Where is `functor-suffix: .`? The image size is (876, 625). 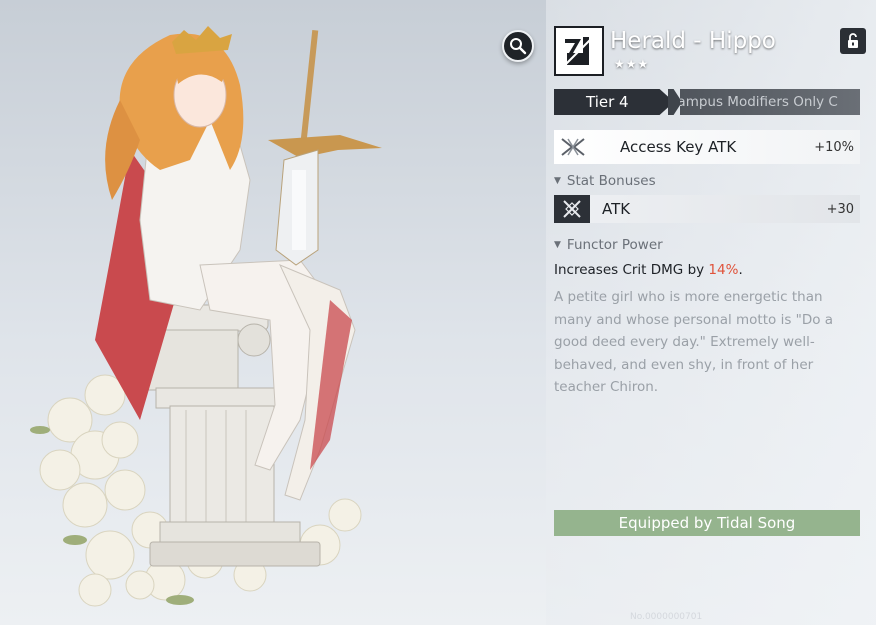
functor-suffix: . is located at coordinates (740, 270).